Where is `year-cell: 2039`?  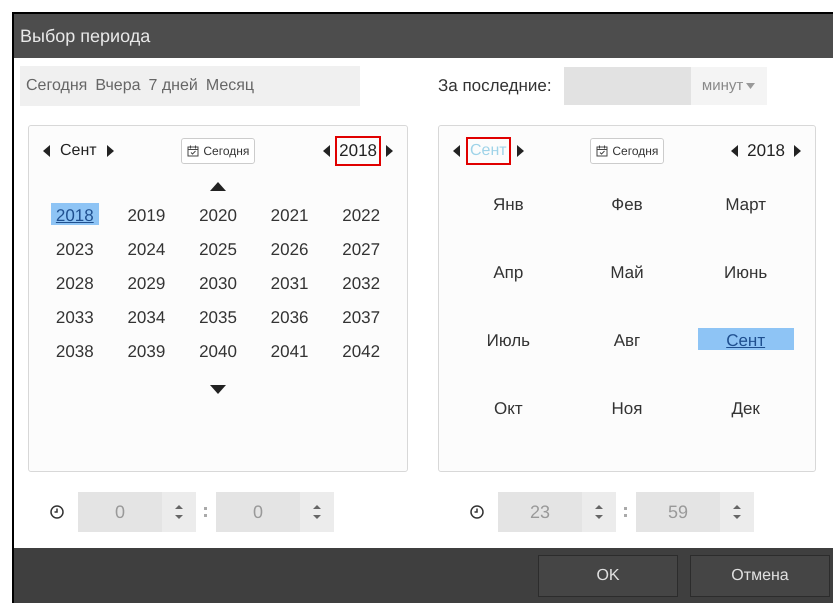 year-cell: 2039 is located at coordinates (146, 350).